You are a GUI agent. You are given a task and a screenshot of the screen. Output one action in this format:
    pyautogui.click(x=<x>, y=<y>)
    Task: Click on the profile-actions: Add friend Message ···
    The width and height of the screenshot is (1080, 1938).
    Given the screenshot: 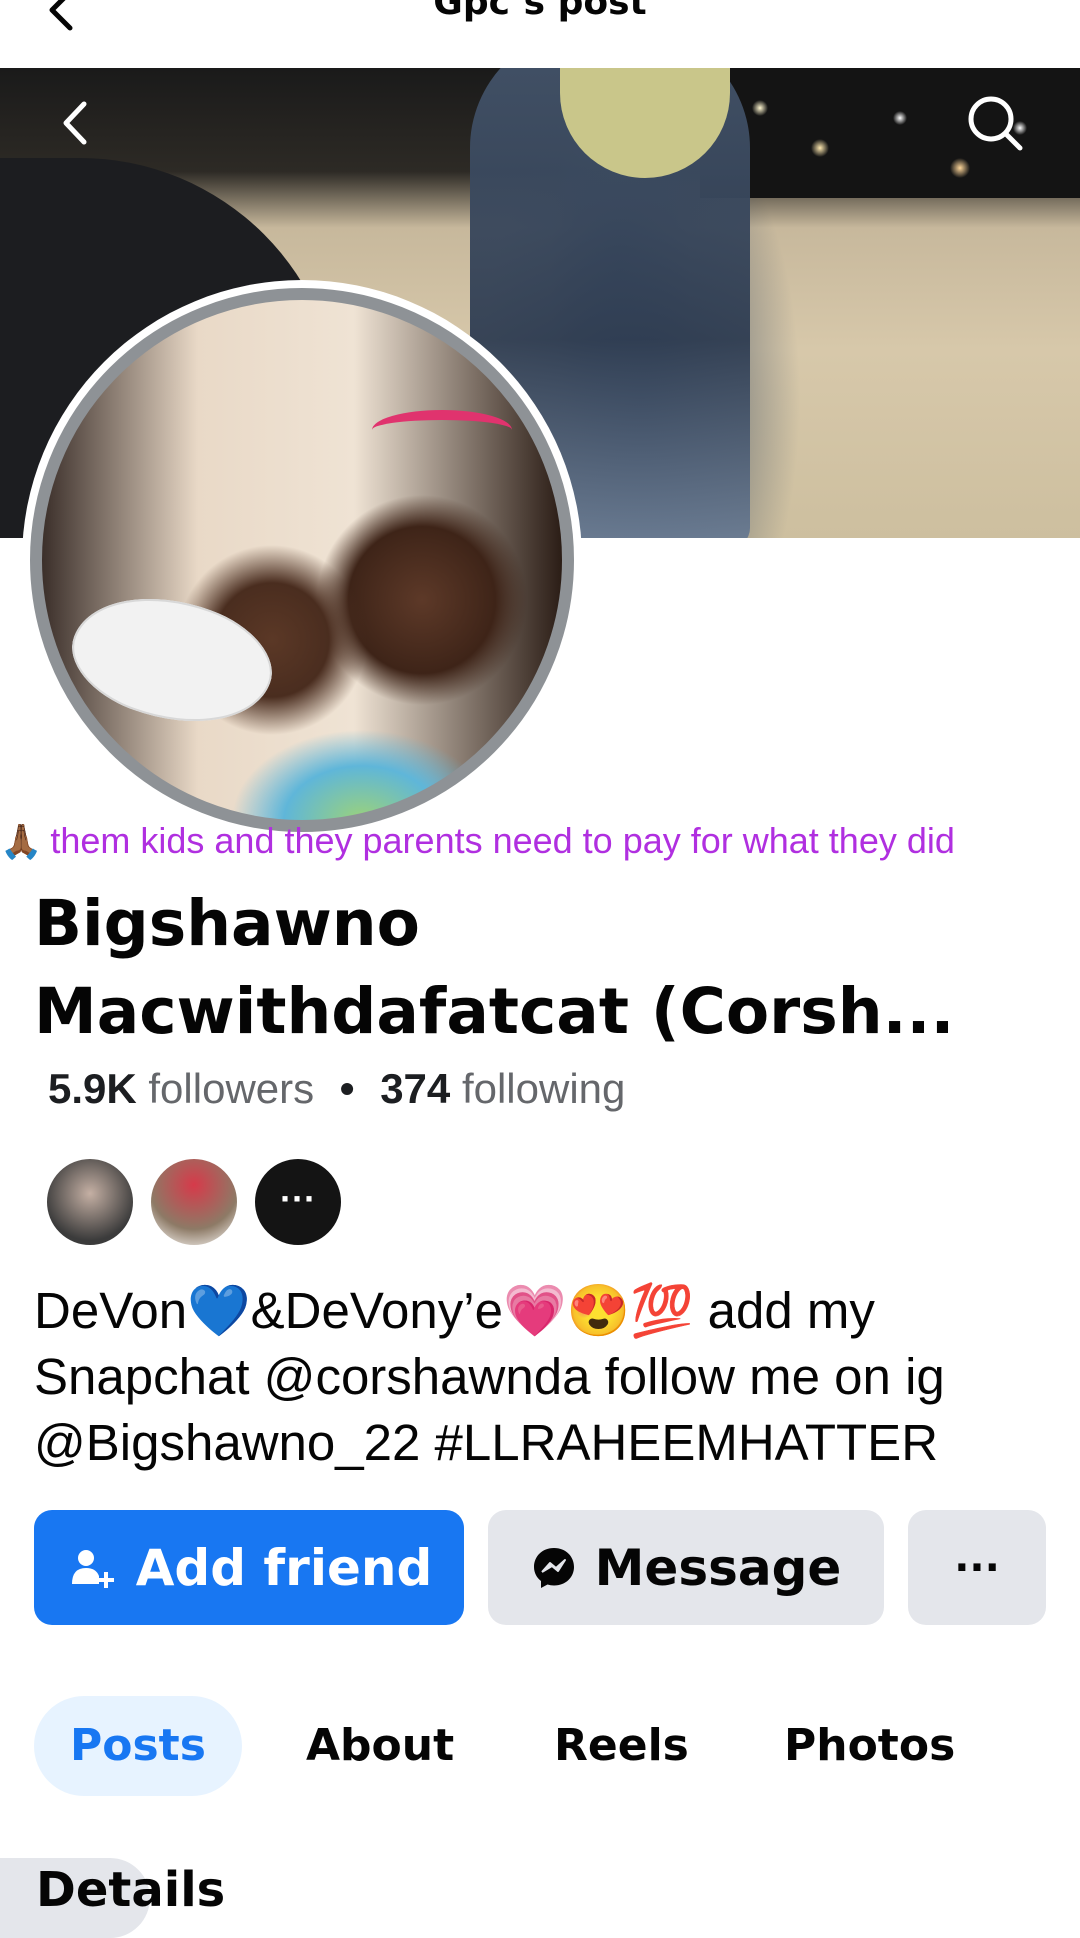 What is the action you would take?
    pyautogui.click(x=540, y=1567)
    